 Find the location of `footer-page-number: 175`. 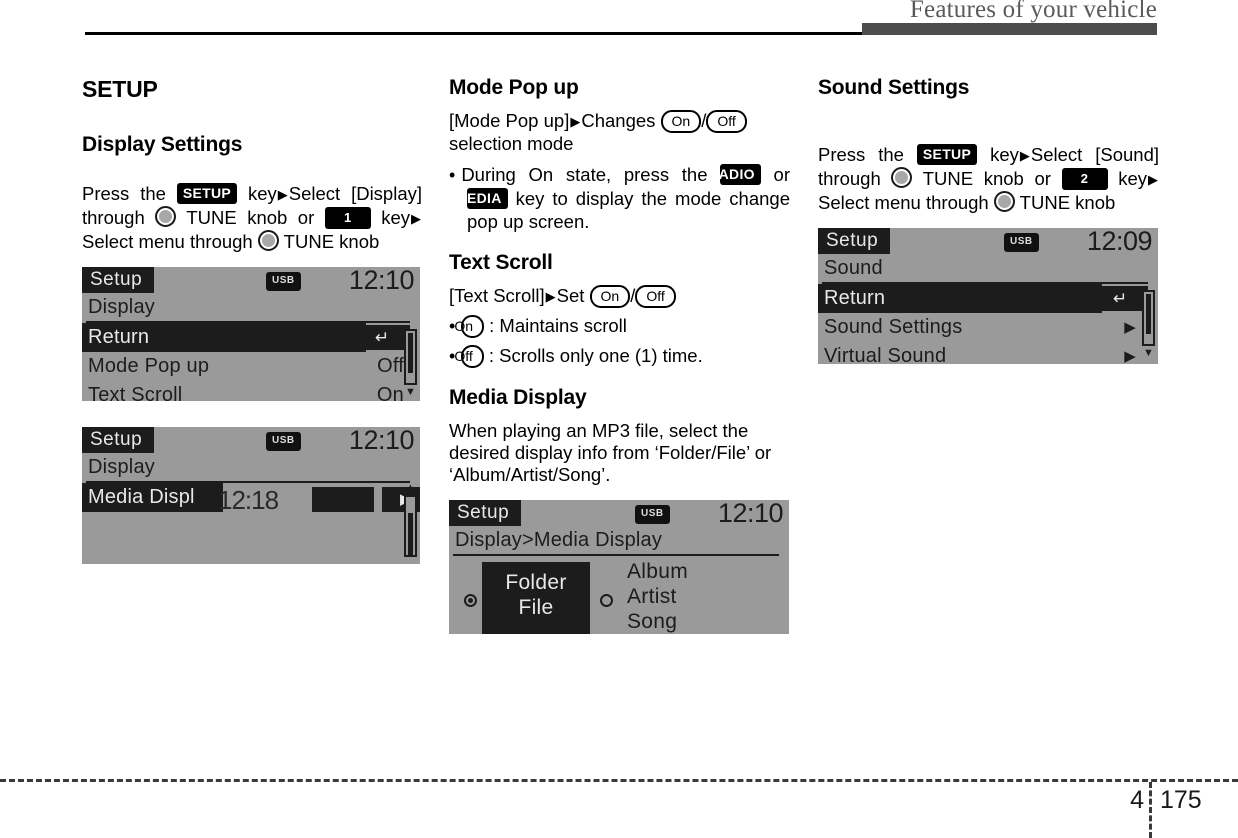

footer-page-number: 175 is located at coordinates (1181, 800).